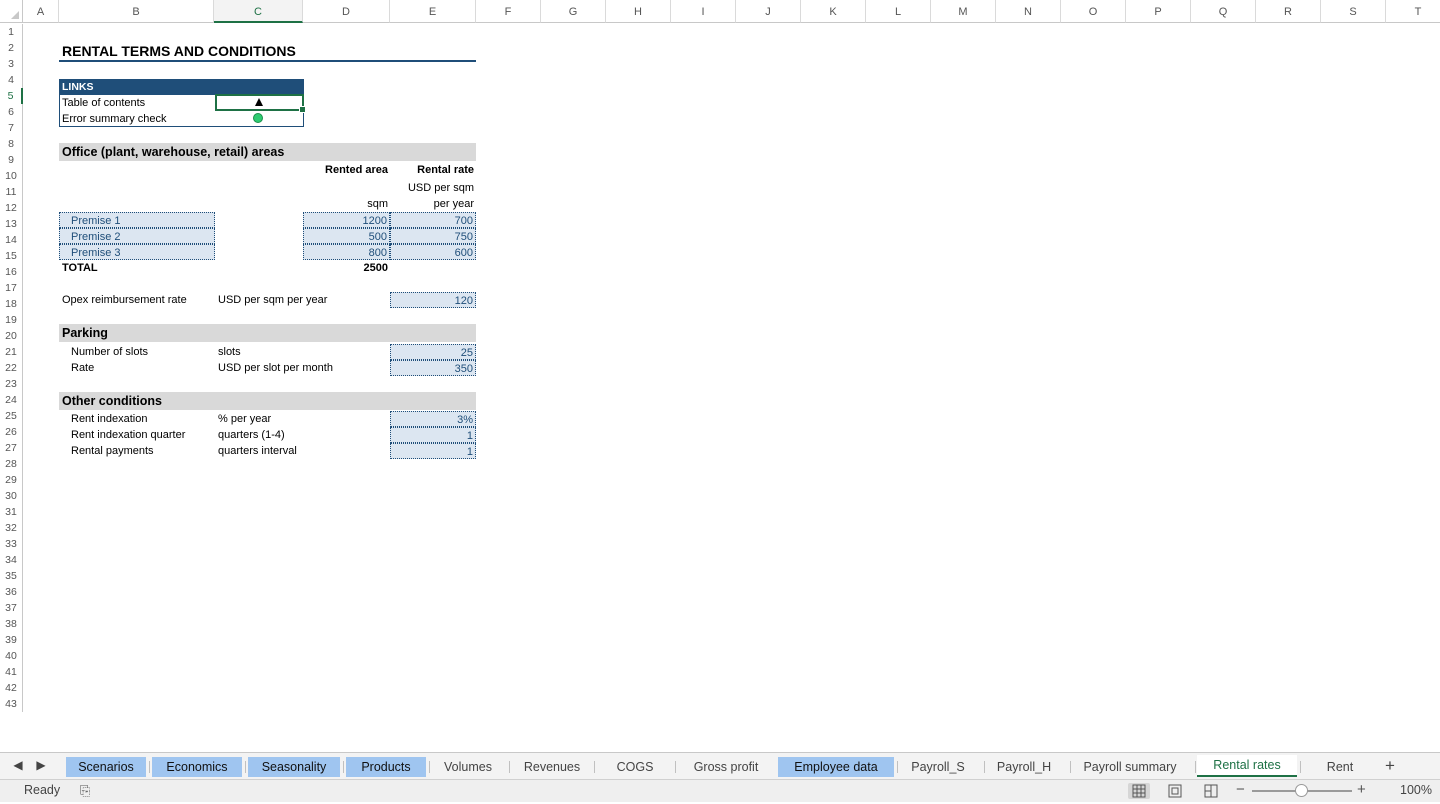 The width and height of the screenshot is (1440, 804). What do you see at coordinates (137, 252) in the screenshot?
I see `premise-name-input: Premise 3` at bounding box center [137, 252].